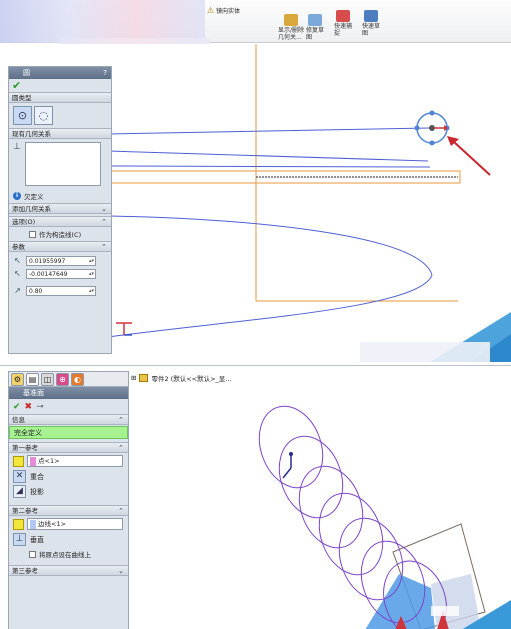 This screenshot has height=629, width=511. Describe the element at coordinates (133, 378) in the screenshot. I see `expand-icon: ⊞` at that location.